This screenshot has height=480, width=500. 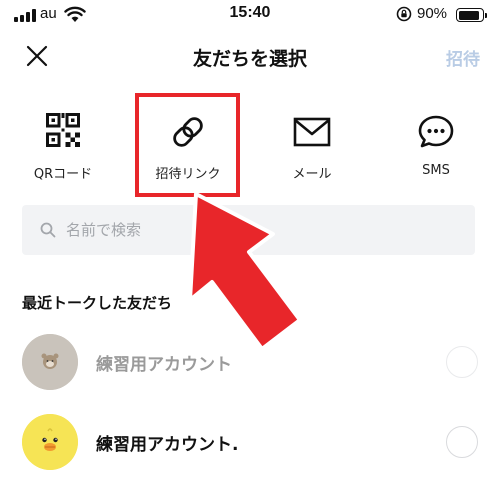 What do you see at coordinates (436, 131) in the screenshot?
I see `sms-icon` at bounding box center [436, 131].